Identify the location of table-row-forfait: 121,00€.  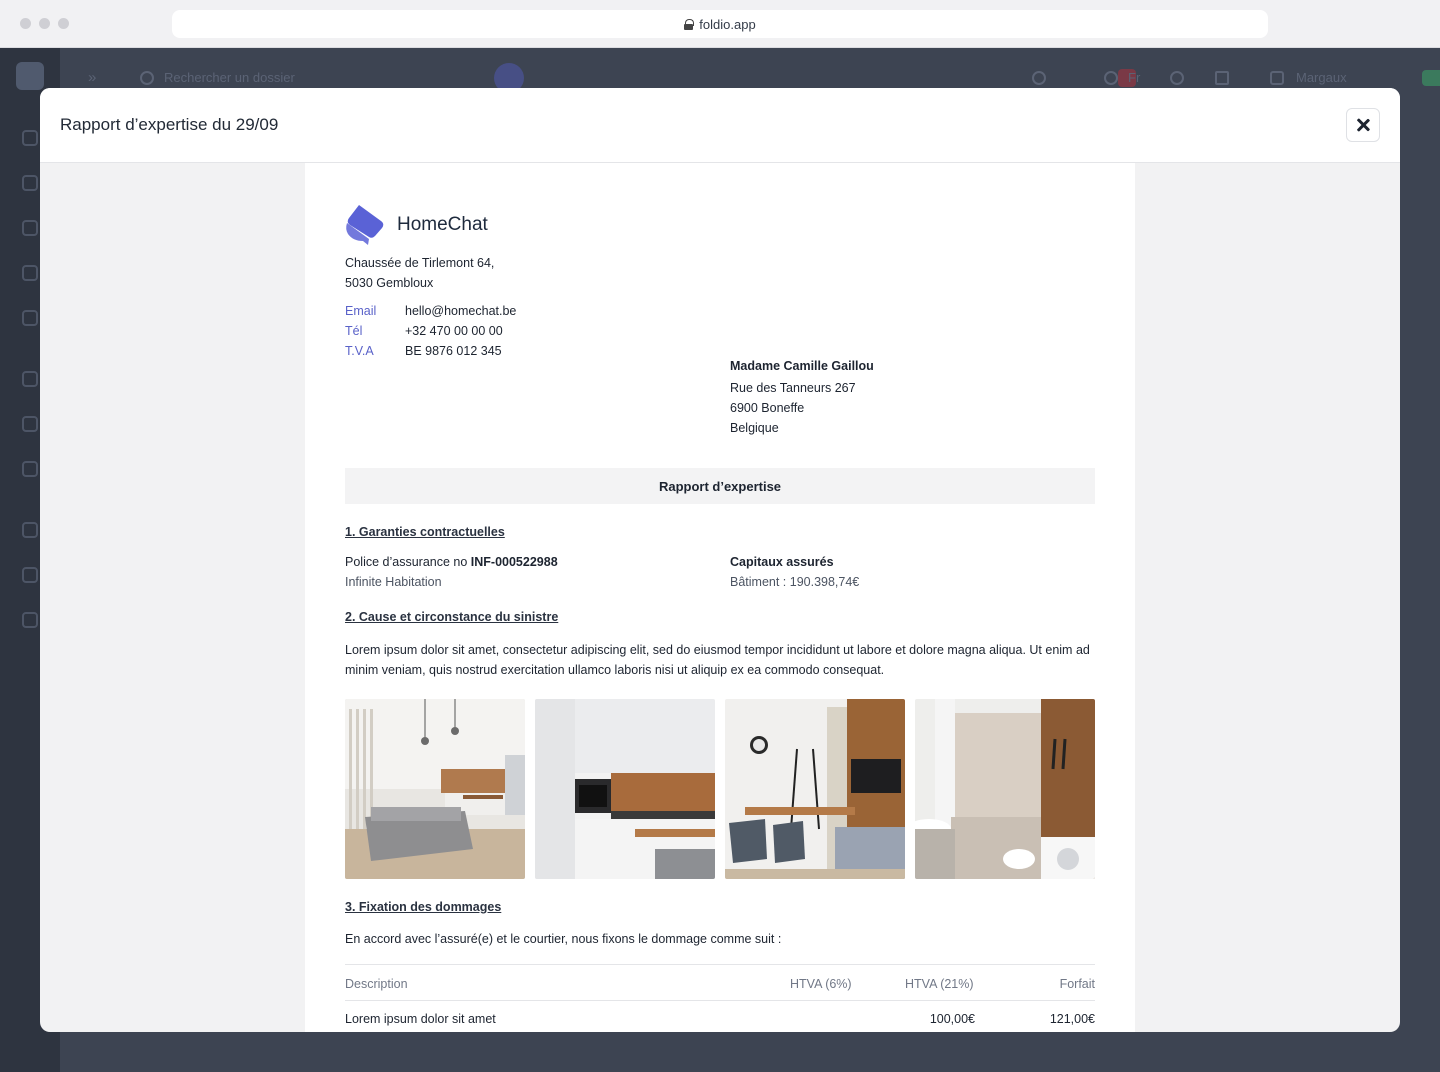
(1072, 1019).